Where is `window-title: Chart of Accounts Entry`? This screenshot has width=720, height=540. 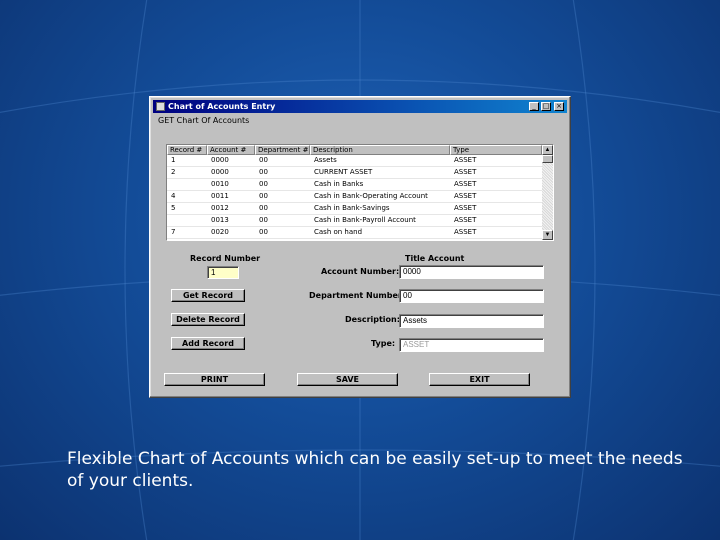
window-title: Chart of Accounts Entry is located at coordinates (222, 106).